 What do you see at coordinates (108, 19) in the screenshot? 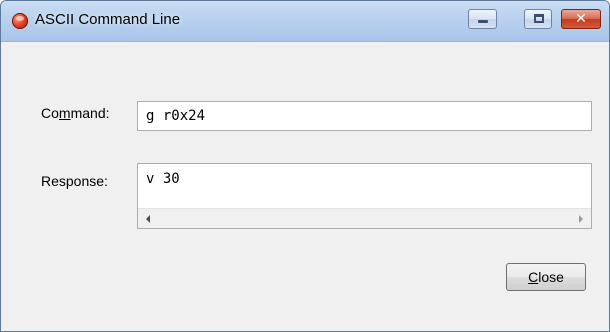
I see `window-title: ASCII Command Line` at bounding box center [108, 19].